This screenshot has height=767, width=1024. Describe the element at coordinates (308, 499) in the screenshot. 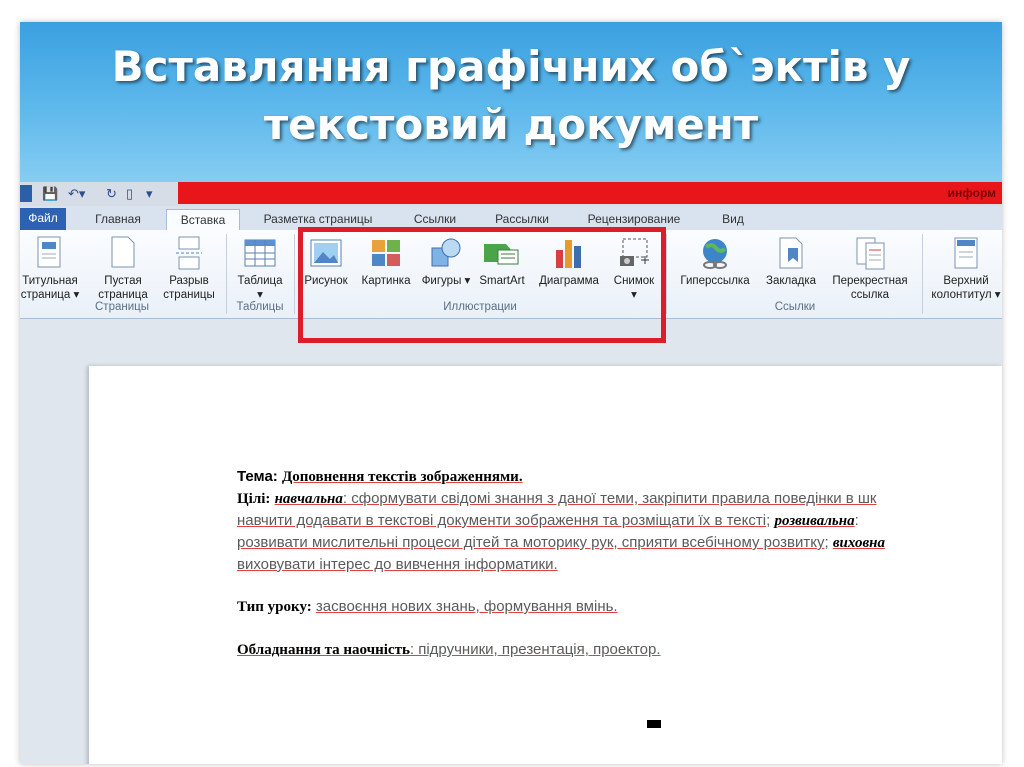

I see `goals-keyword-learning: навчальна` at that location.